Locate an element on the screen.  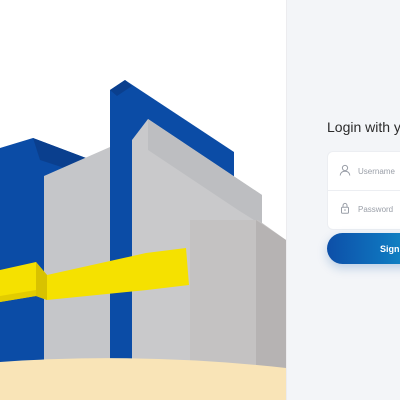
lock-icon is located at coordinates (345, 208).